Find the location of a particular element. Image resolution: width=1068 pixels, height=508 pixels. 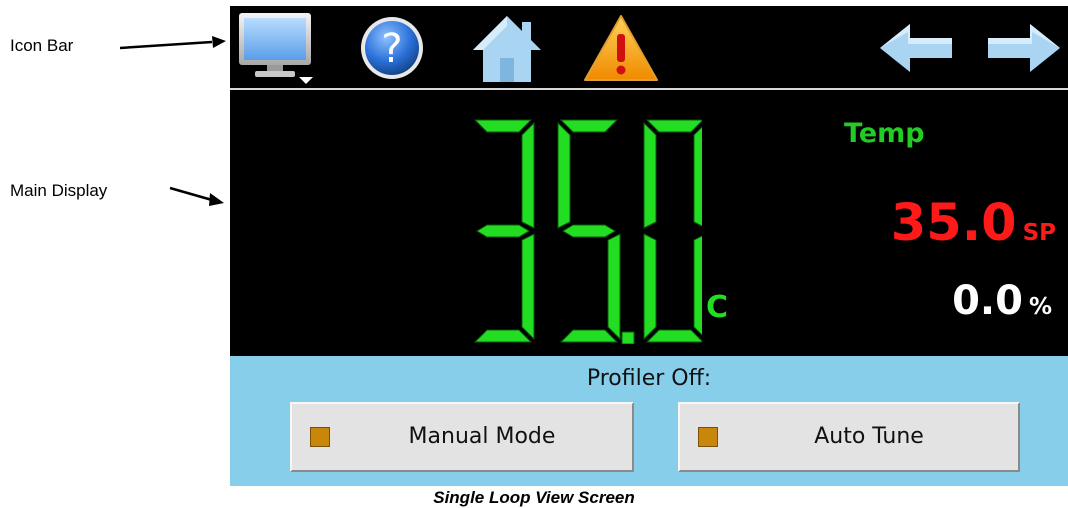

home-icon is located at coordinates (507, 48).